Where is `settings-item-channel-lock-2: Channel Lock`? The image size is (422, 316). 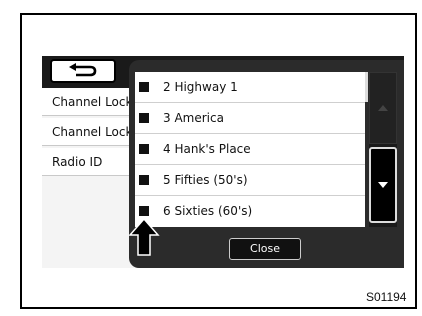
settings-item-channel-lock-2: Channel Lock is located at coordinates (90, 132).